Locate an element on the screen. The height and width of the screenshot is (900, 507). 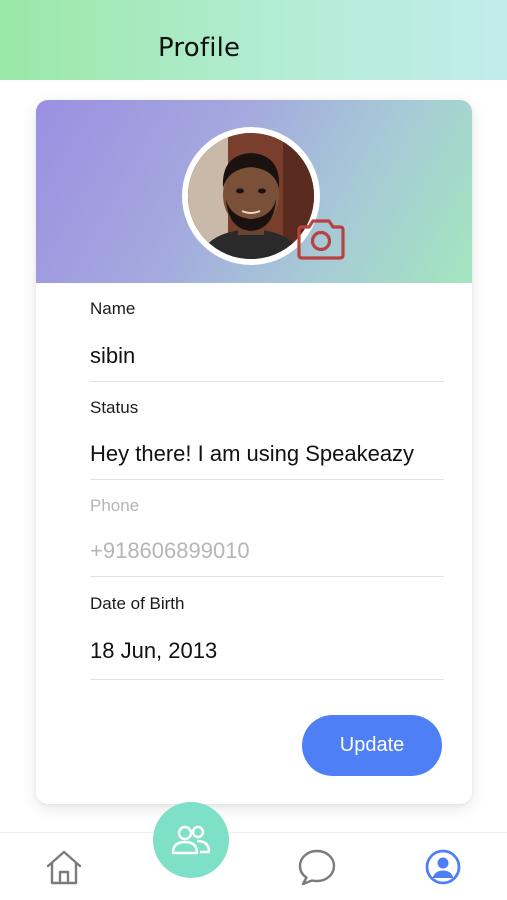
profile-icon is located at coordinates (443, 867).